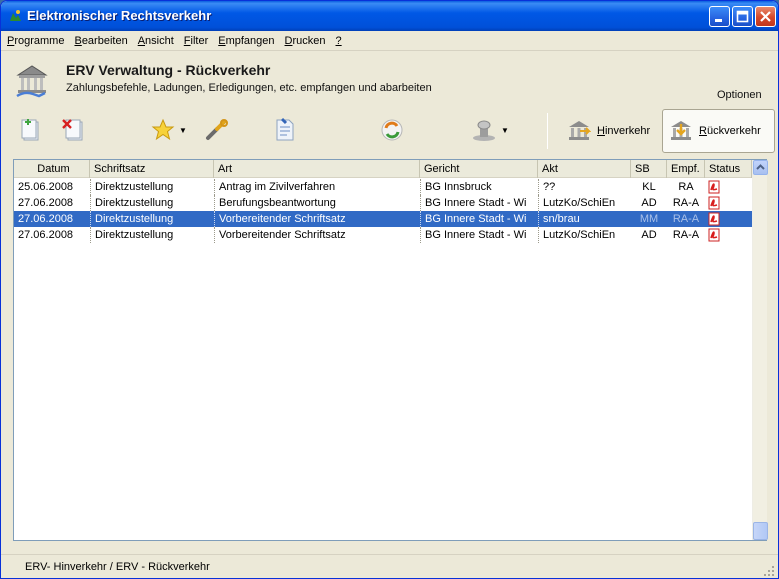 This screenshot has height=579, width=779. Describe the element at coordinates (686, 169) in the screenshot. I see `col-empf-header: Empf.` at that location.